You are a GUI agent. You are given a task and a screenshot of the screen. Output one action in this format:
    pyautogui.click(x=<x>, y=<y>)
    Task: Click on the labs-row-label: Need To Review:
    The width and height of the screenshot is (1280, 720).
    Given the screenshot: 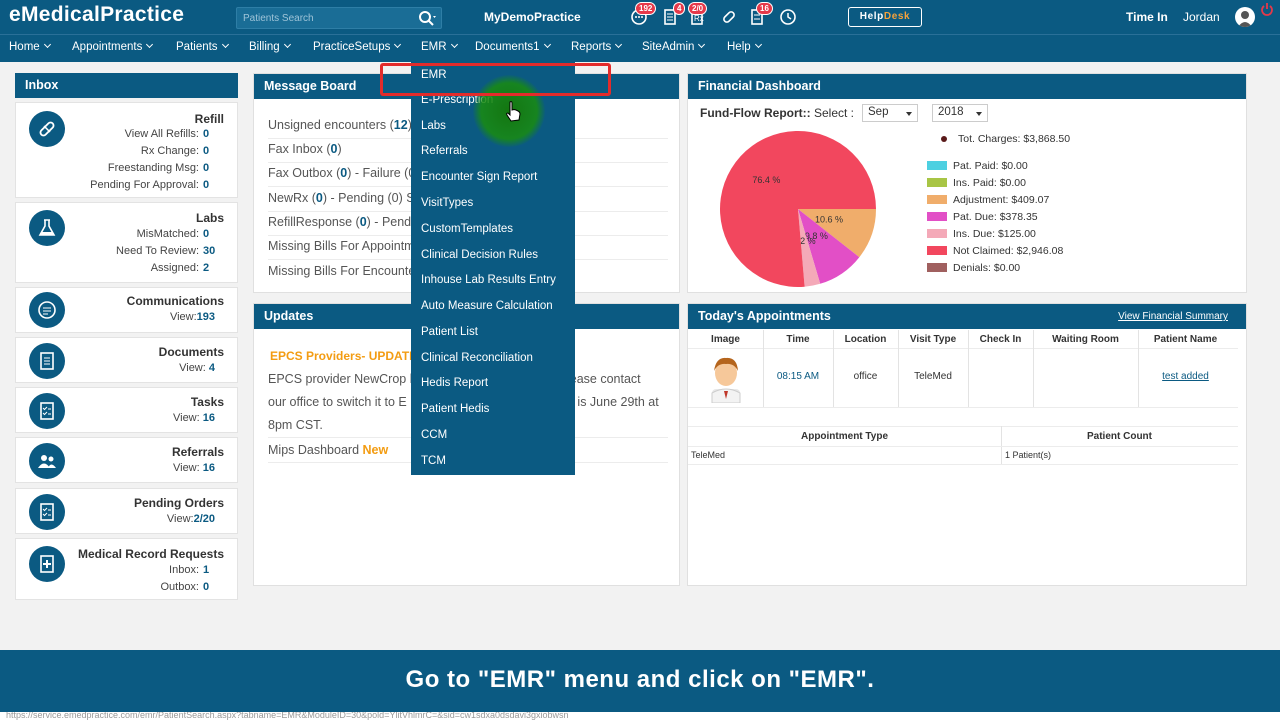 What is the action you would take?
    pyautogui.click(x=157, y=251)
    